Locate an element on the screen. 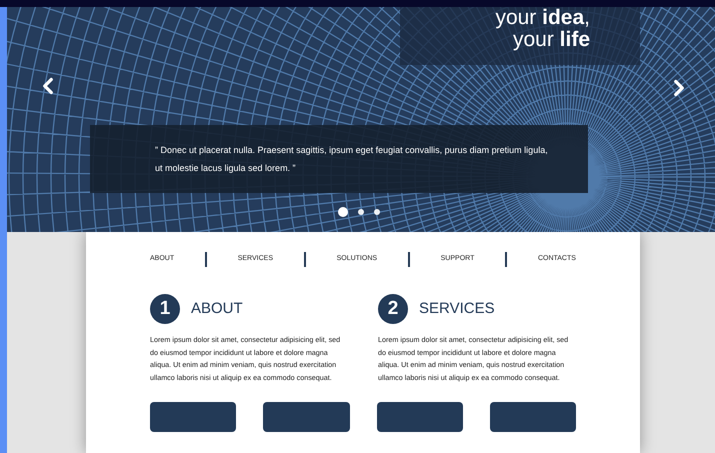 The image size is (715, 453). quote-text: ” Donec ut placerat nulla. Praesent sagittis, ipsum eget feugiat convallis, purus diam pretium ligula, ut molestie lacus ligula sed lorem. ” is located at coordinates (351, 159).